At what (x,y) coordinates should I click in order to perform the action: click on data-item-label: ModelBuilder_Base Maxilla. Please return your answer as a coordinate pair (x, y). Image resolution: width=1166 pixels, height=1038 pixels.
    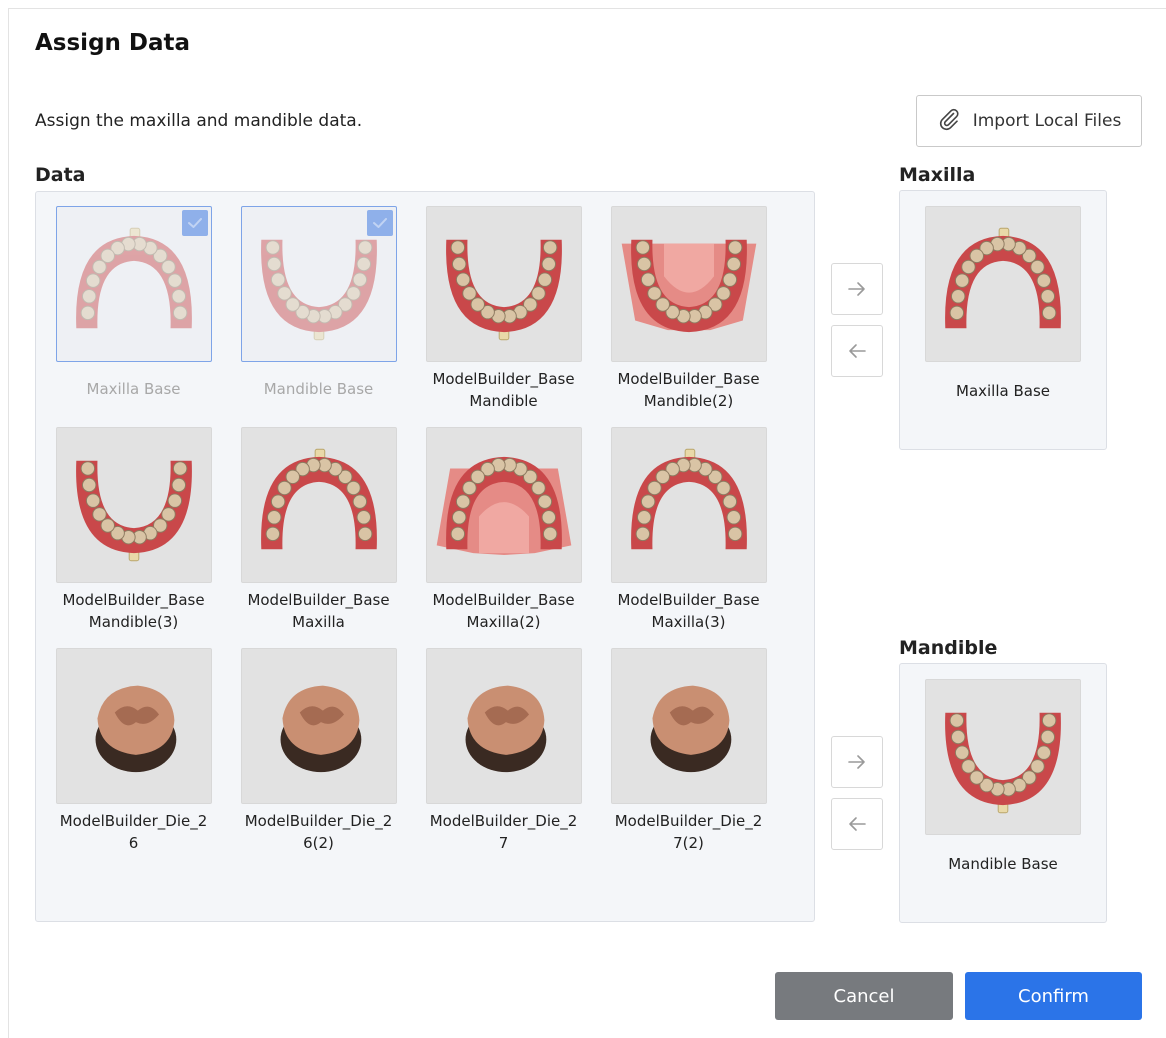
    Looking at the image, I should click on (318, 611).